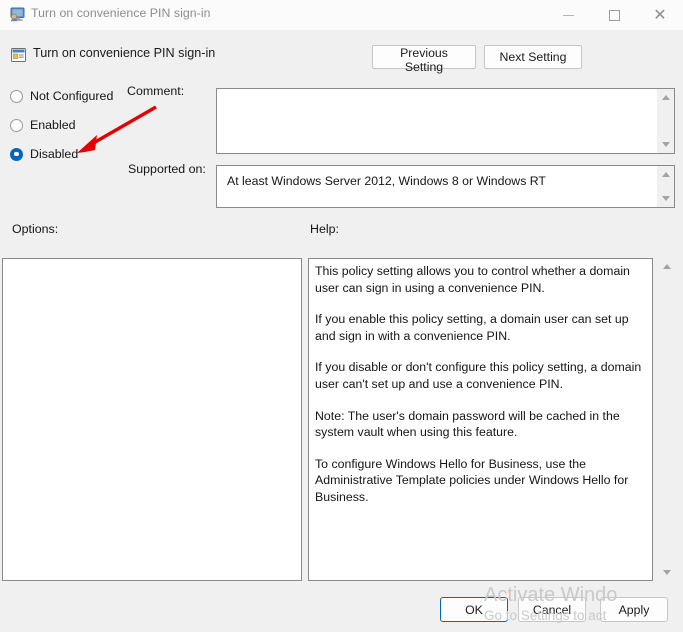 Image resolution: width=683 pixels, height=632 pixels. Describe the element at coordinates (665, 186) in the screenshot. I see `supported-on-scrollbar` at that location.